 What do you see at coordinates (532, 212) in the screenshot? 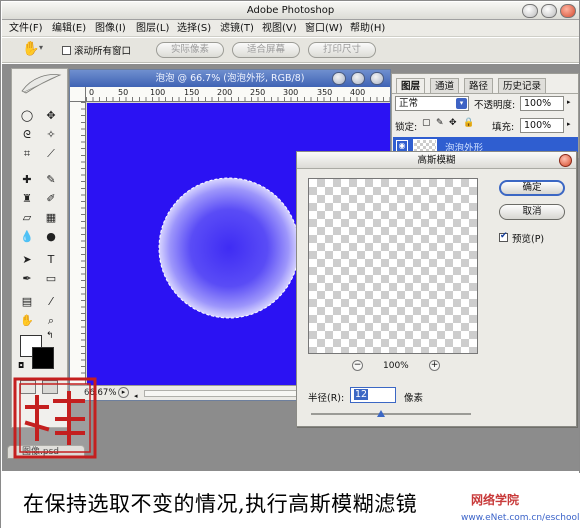
I see `cancel-button: 取消` at bounding box center [532, 212].